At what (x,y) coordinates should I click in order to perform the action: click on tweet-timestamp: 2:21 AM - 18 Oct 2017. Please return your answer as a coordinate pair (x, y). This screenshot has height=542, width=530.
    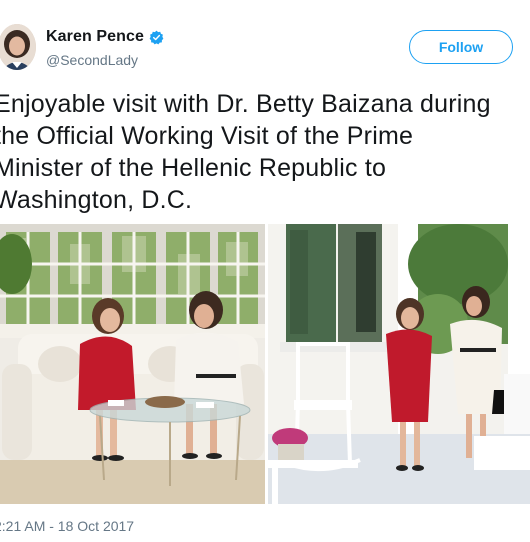
    Looking at the image, I should click on (67, 526).